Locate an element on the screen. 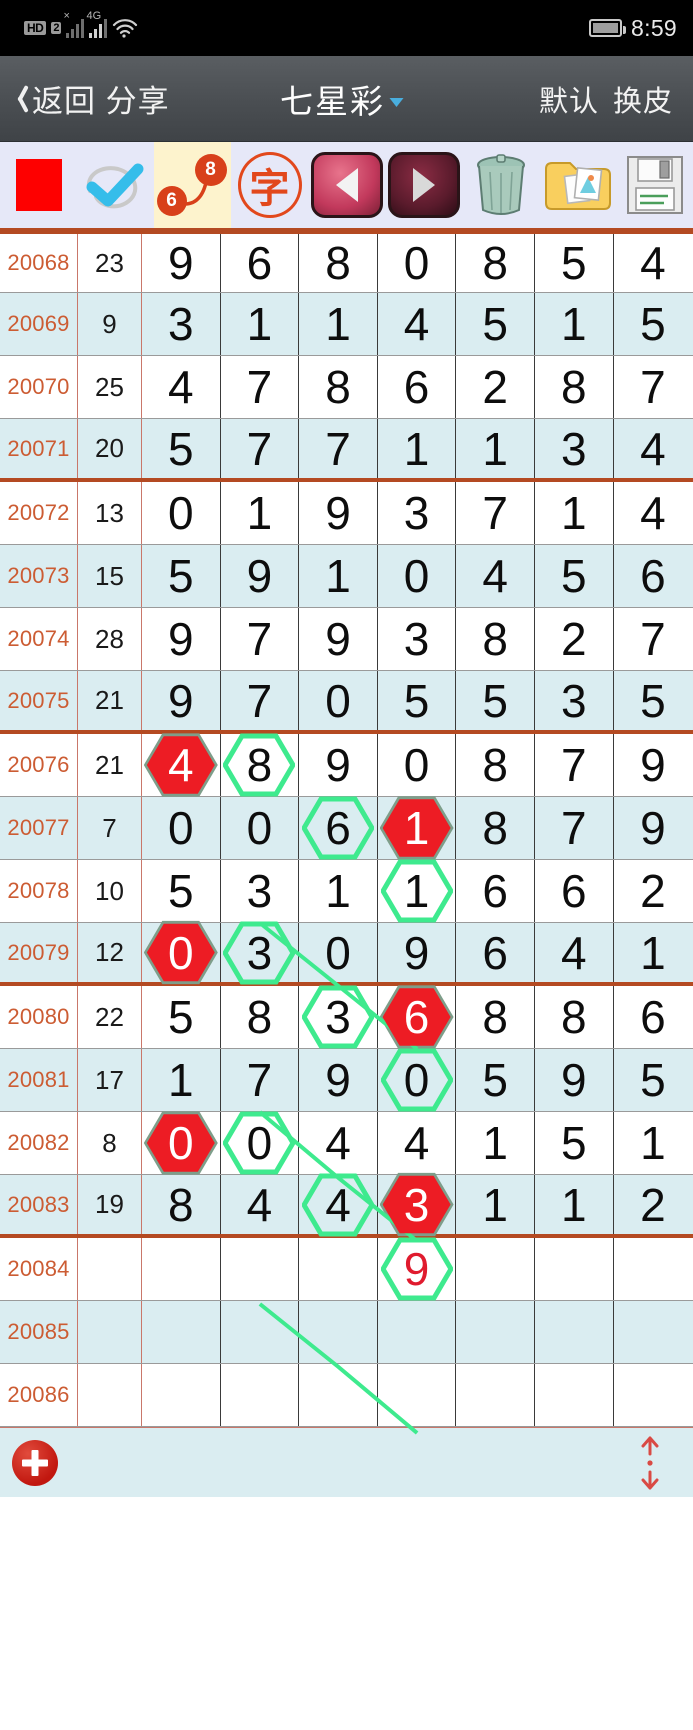  table-row: 20079 12 0 3 0 9 6 4 1 is located at coordinates (346, 953).